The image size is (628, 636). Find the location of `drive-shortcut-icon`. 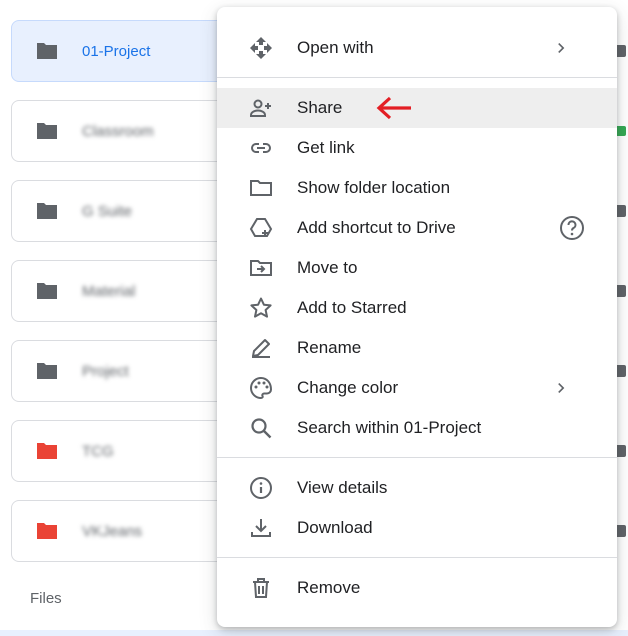

drive-shortcut-icon is located at coordinates (261, 228).